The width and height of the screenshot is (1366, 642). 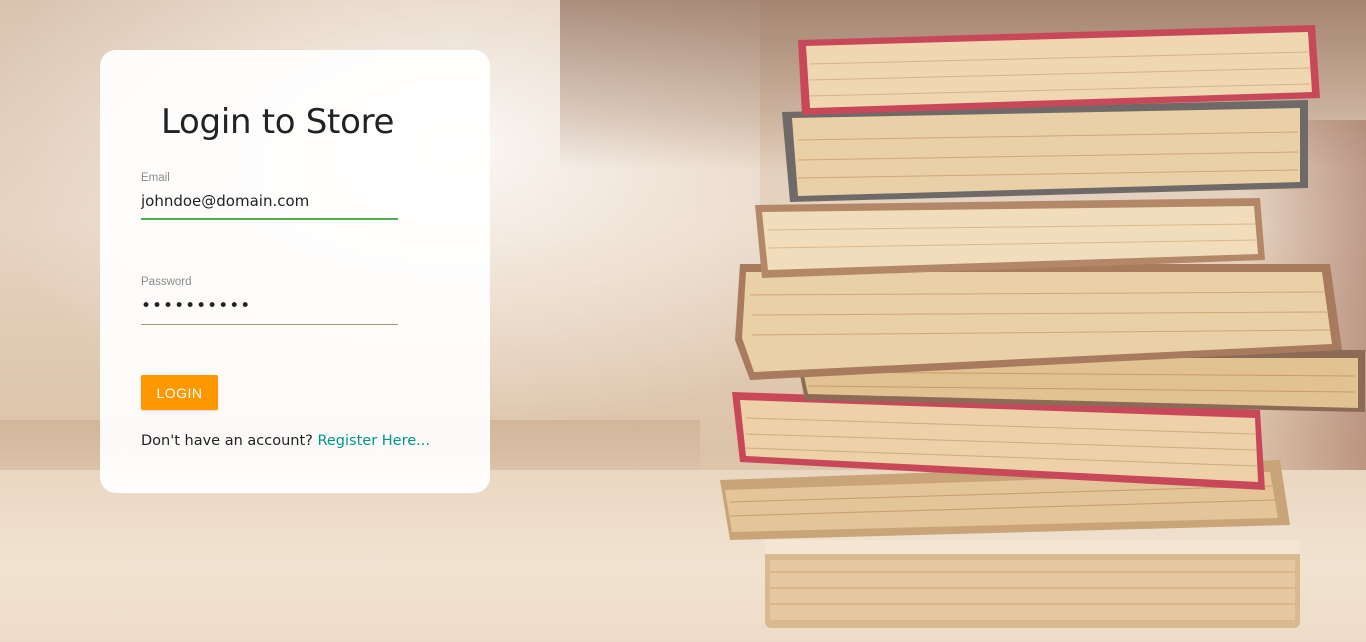 I want to click on login-button: LOGIN, so click(x=179, y=392).